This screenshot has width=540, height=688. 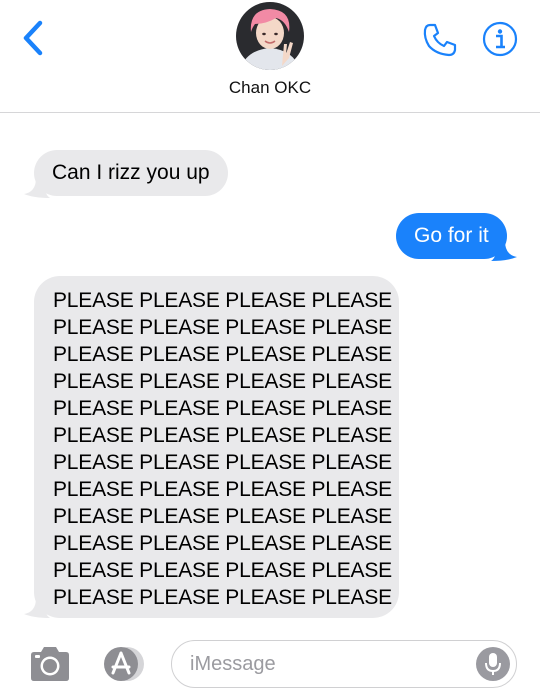 I want to click on microphone-icon, so click(x=493, y=664).